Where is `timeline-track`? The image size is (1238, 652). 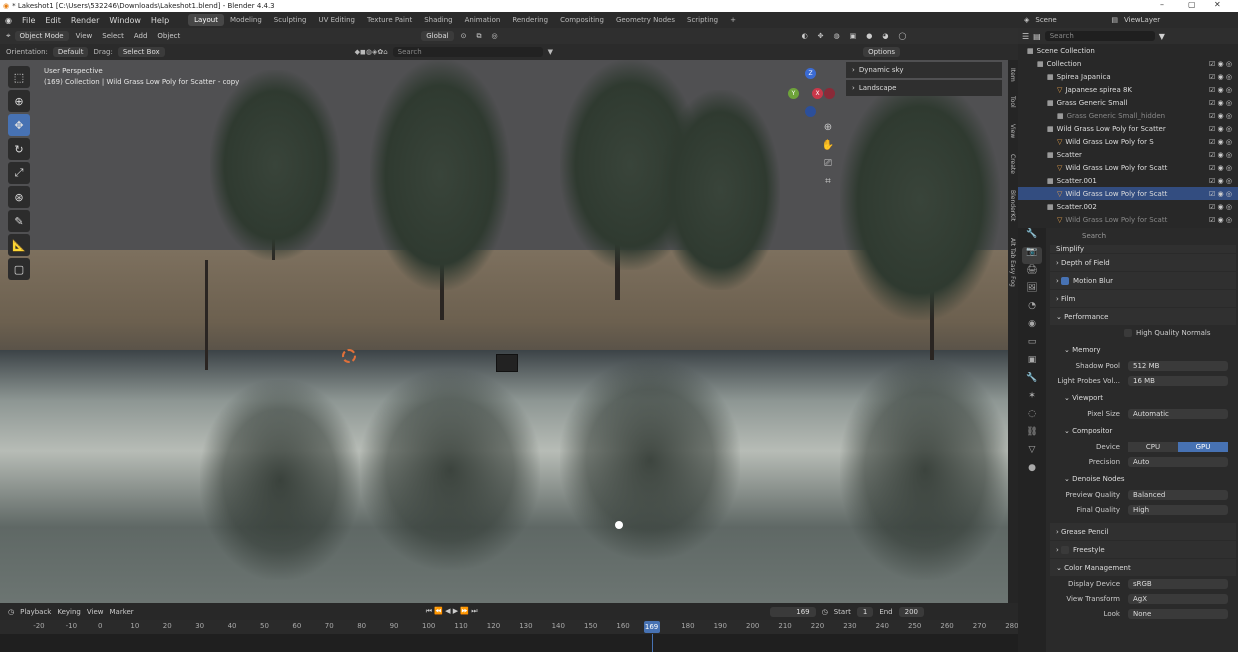 timeline-track is located at coordinates (509, 643).